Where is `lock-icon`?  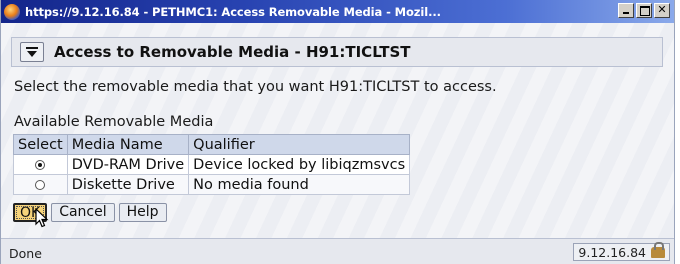 lock-icon is located at coordinates (658, 249).